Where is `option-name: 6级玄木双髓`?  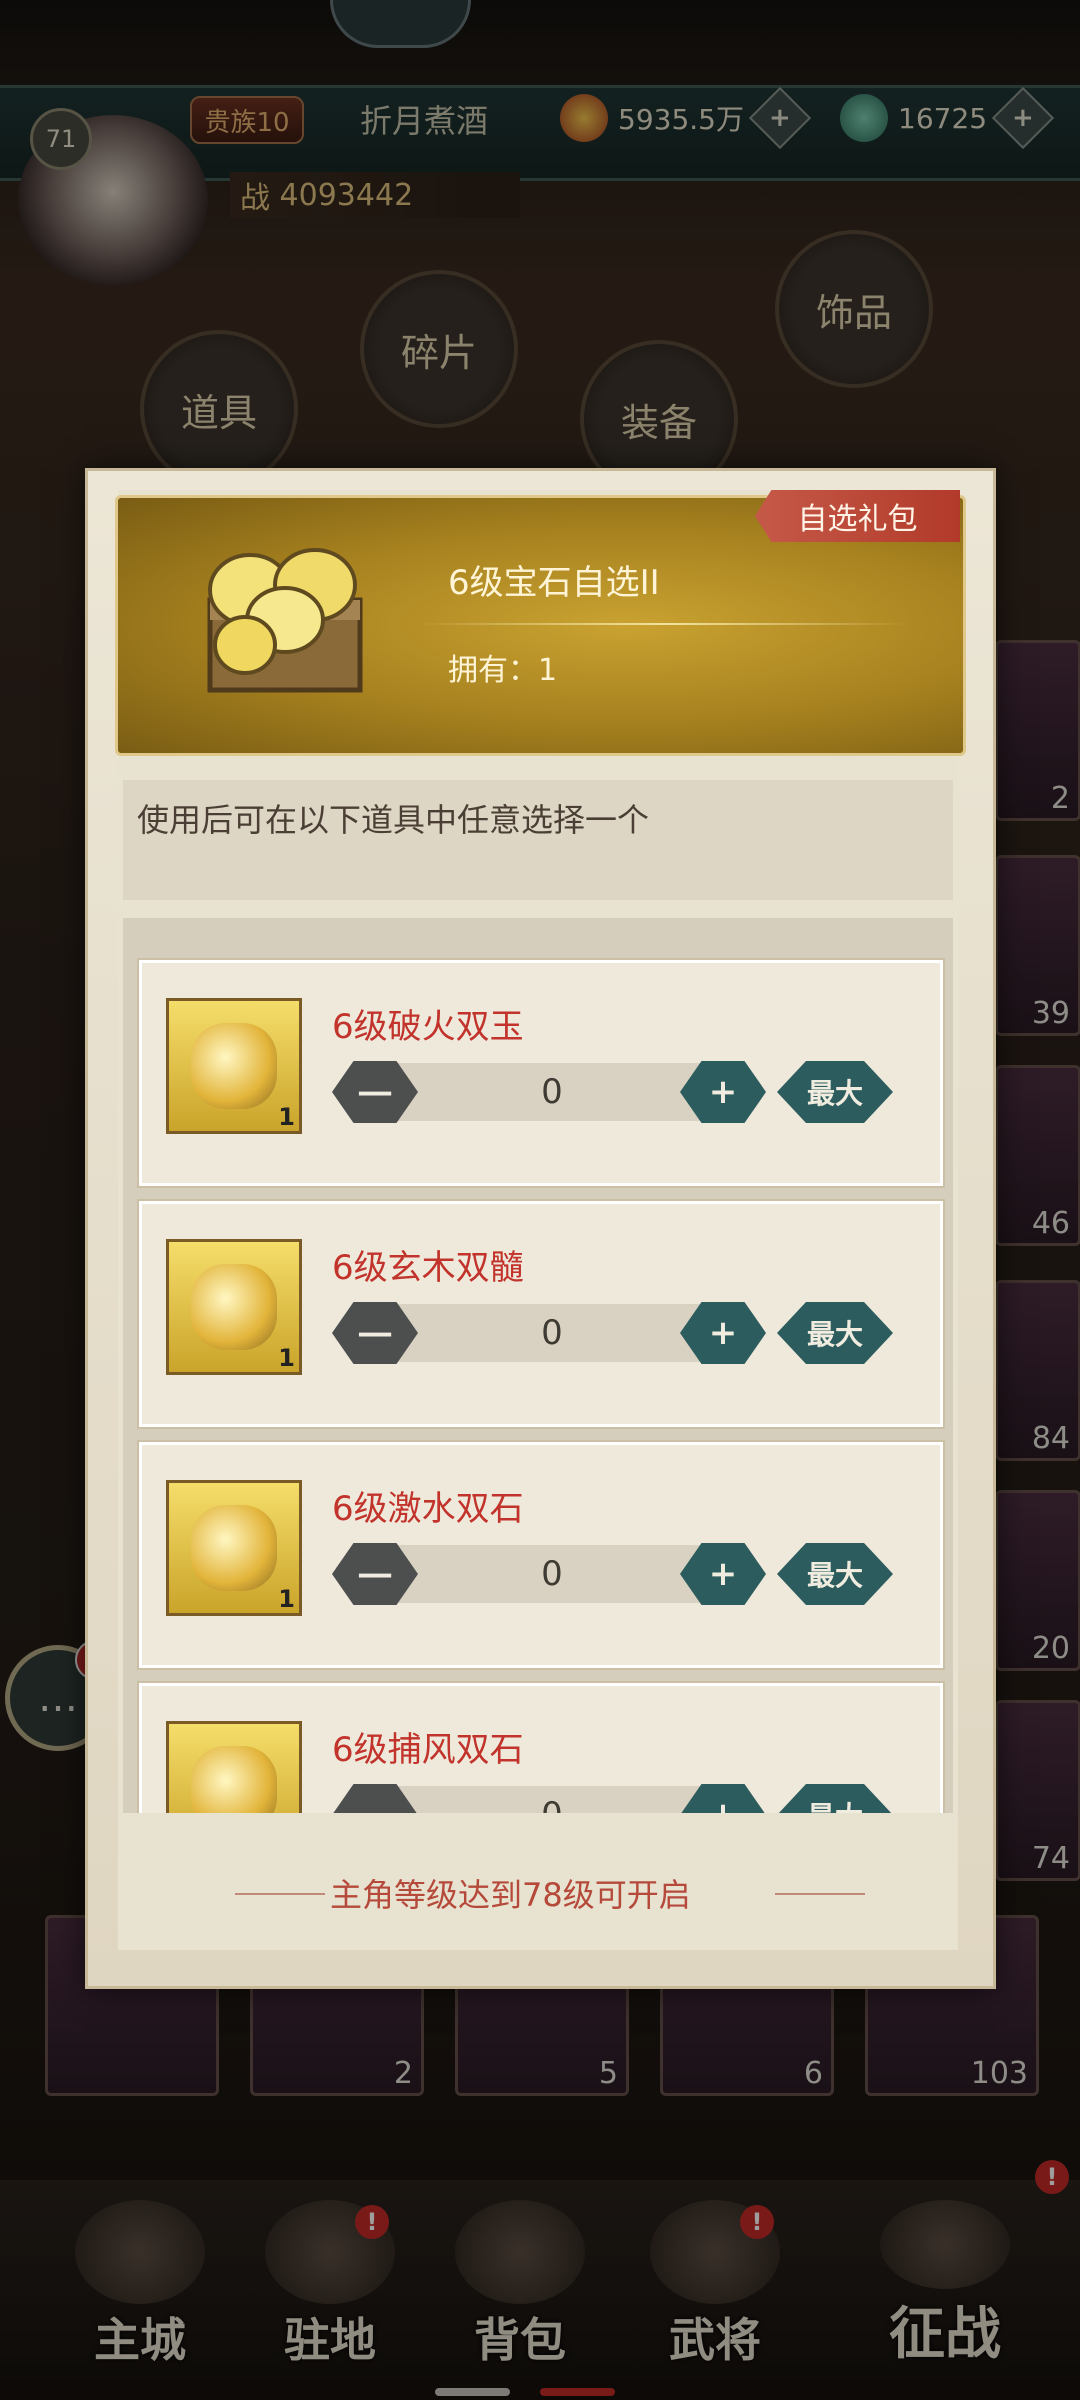 option-name: 6级玄木双髓 is located at coordinates (428, 1268).